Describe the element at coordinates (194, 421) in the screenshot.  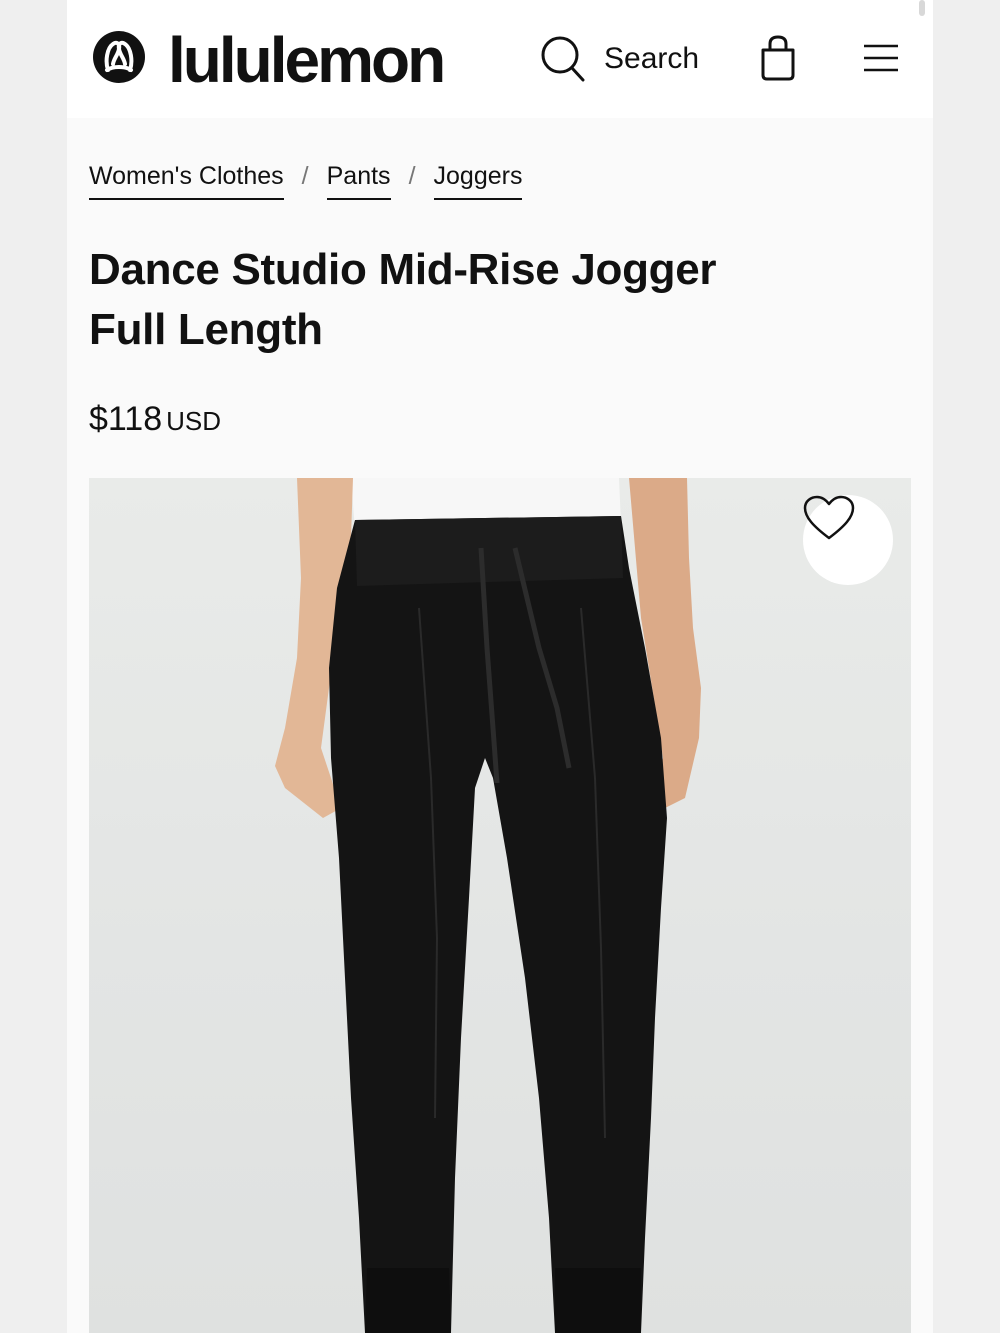
I see `price-currency: USD` at that location.